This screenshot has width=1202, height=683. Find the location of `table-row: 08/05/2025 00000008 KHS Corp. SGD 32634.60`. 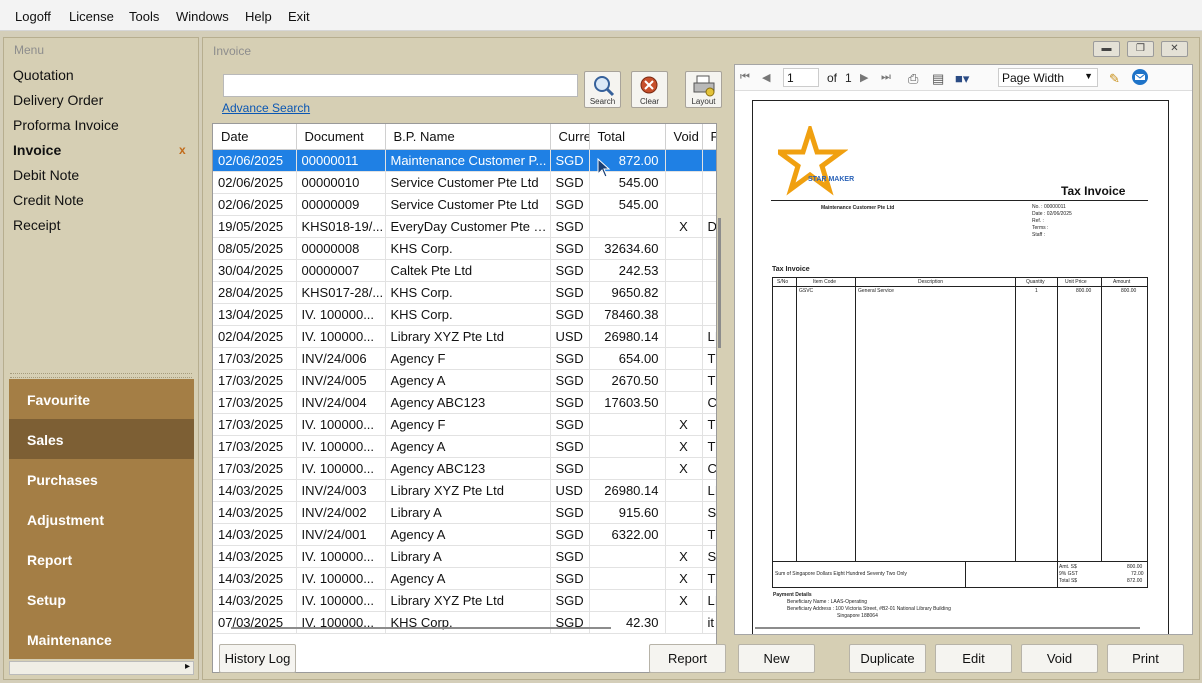

table-row: 08/05/2025 00000008 KHS Corp. SGD 32634.60 is located at coordinates (464, 248).